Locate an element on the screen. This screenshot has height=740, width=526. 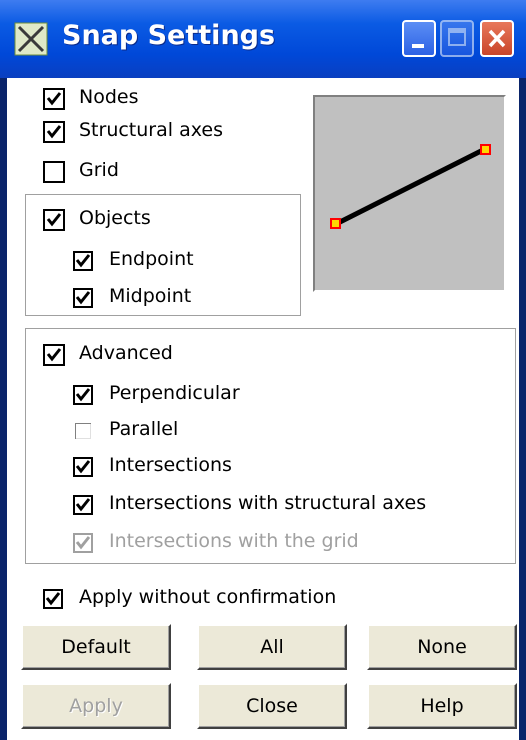
advanced-label: Advanced is located at coordinates (126, 353).